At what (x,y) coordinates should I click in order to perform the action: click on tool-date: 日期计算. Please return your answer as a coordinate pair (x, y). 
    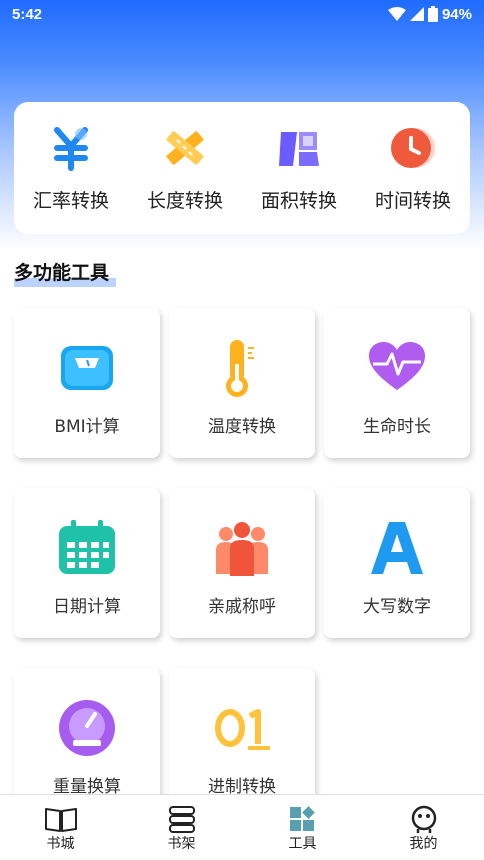
    Looking at the image, I should click on (87, 563).